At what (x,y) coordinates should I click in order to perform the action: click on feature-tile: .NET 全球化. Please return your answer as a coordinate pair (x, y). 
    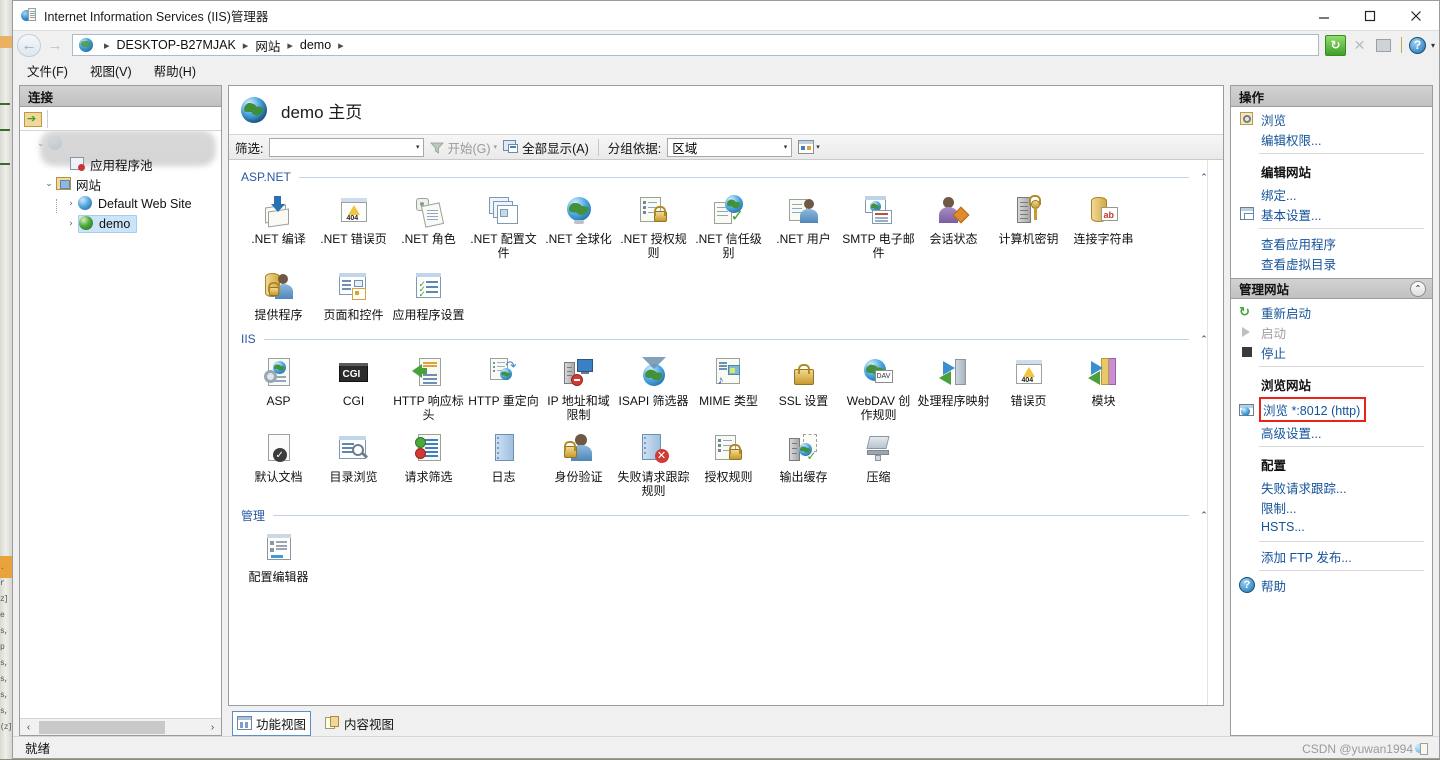
    Looking at the image, I should click on (578, 228).